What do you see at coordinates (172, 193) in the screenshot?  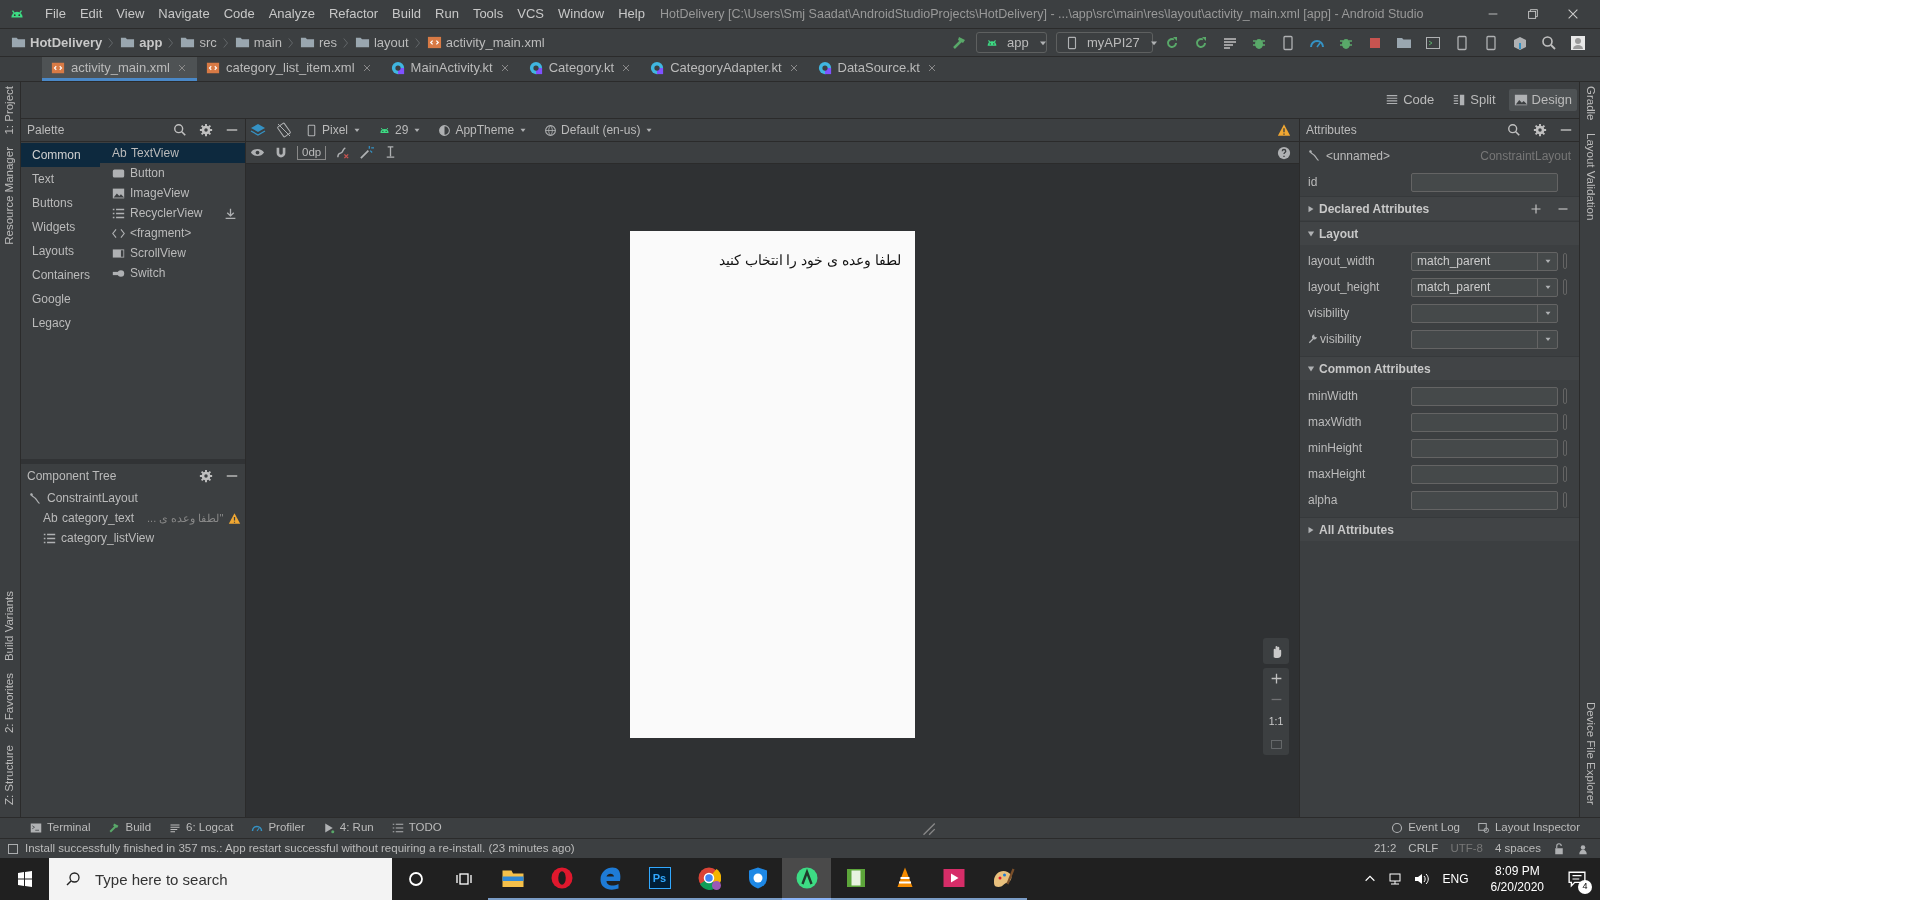 I see `palette-item: ImageView` at bounding box center [172, 193].